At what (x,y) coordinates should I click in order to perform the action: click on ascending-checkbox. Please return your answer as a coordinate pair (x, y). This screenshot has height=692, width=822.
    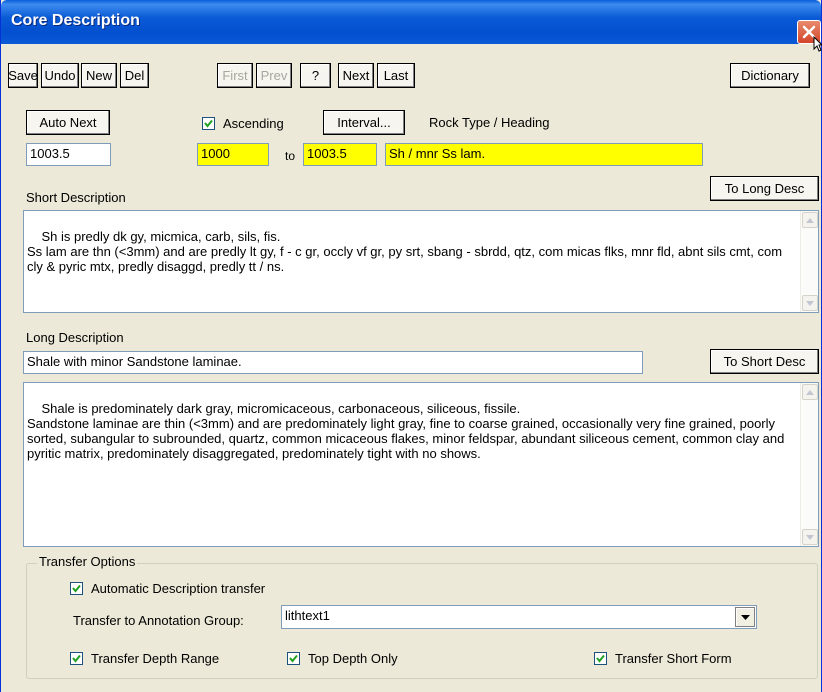
    Looking at the image, I should click on (208, 123).